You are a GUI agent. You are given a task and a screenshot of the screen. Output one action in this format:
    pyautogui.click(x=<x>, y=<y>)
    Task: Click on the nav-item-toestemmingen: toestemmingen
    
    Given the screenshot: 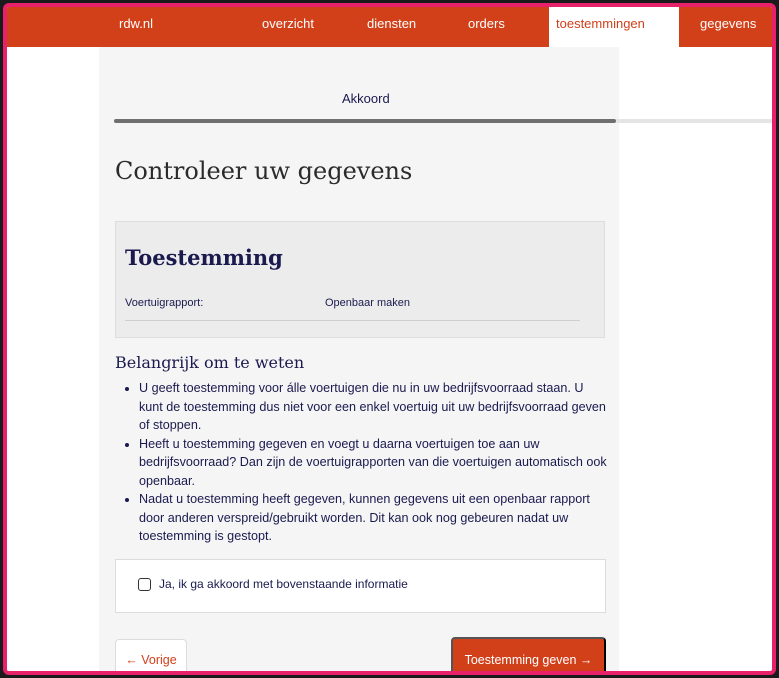 What is the action you would take?
    pyautogui.click(x=614, y=27)
    